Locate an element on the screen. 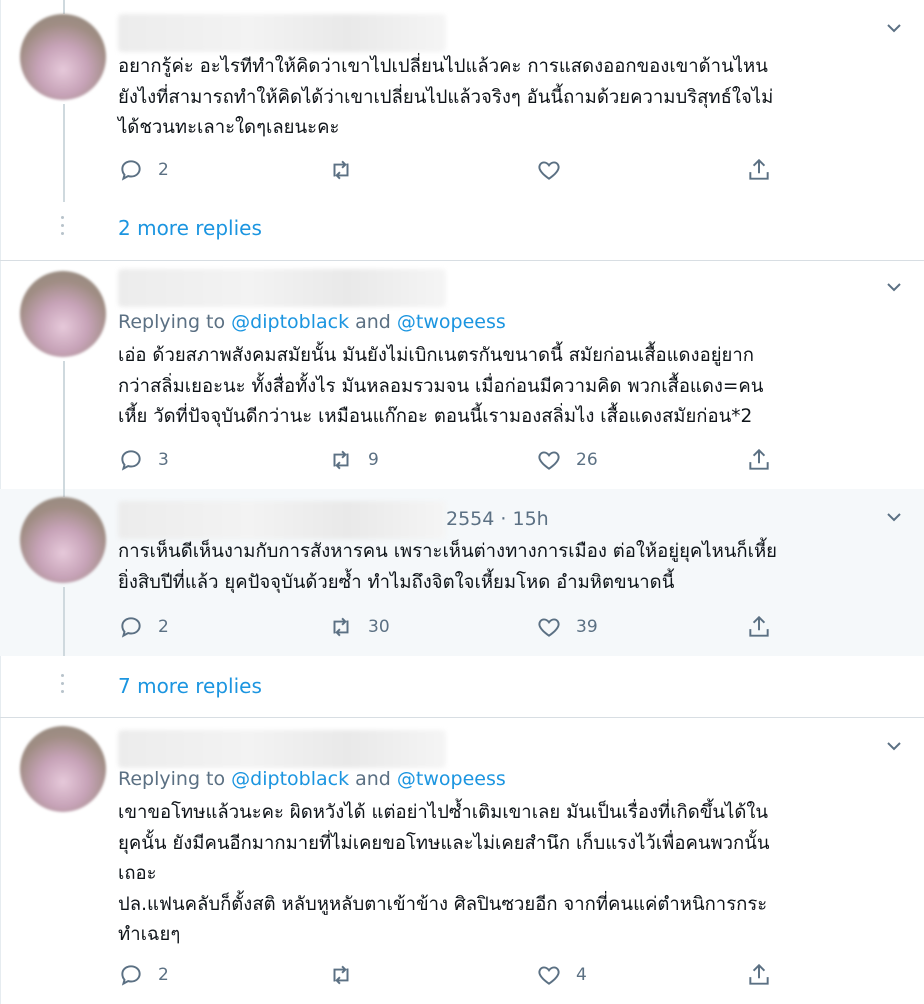  retweet-button: 30 is located at coordinates (359, 627).